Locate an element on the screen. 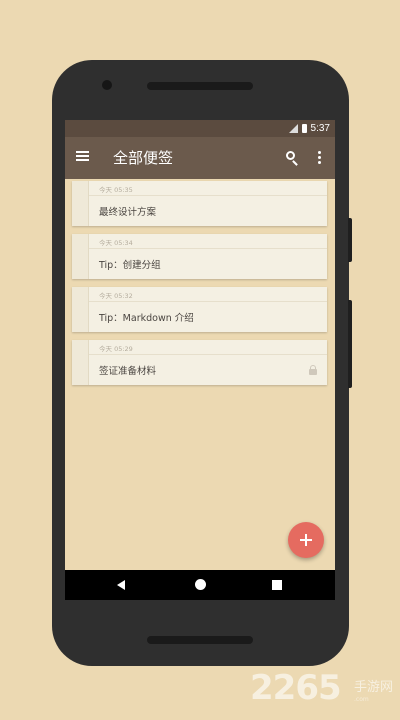 The width and height of the screenshot is (400, 720). menu-icon is located at coordinates (82, 156).